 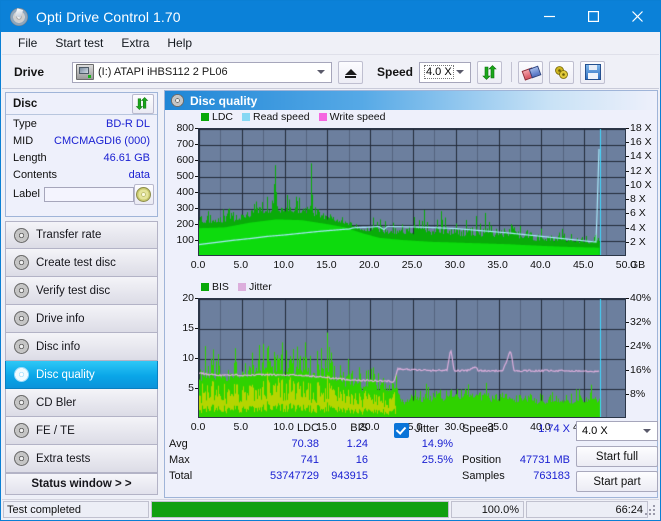 What do you see at coordinates (617, 456) in the screenshot?
I see `start-full-button: Start full` at bounding box center [617, 456].